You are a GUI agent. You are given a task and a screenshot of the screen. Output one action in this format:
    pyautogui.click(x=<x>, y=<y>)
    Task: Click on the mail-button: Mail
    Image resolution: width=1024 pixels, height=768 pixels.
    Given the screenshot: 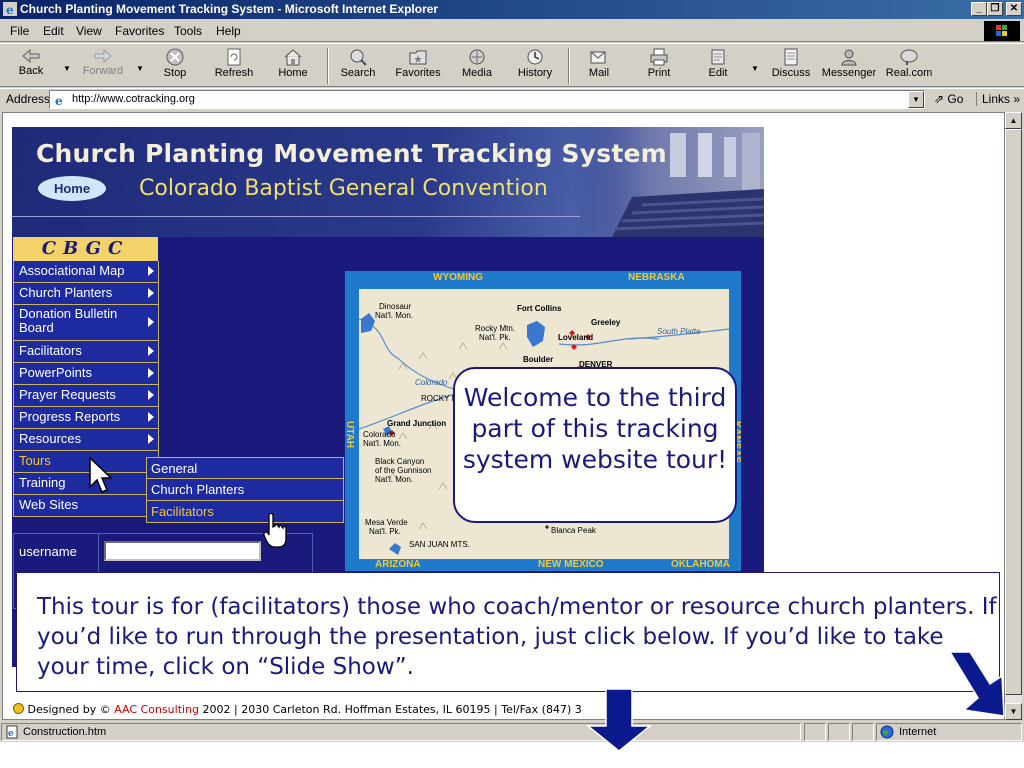 What is the action you would take?
    pyautogui.click(x=599, y=66)
    